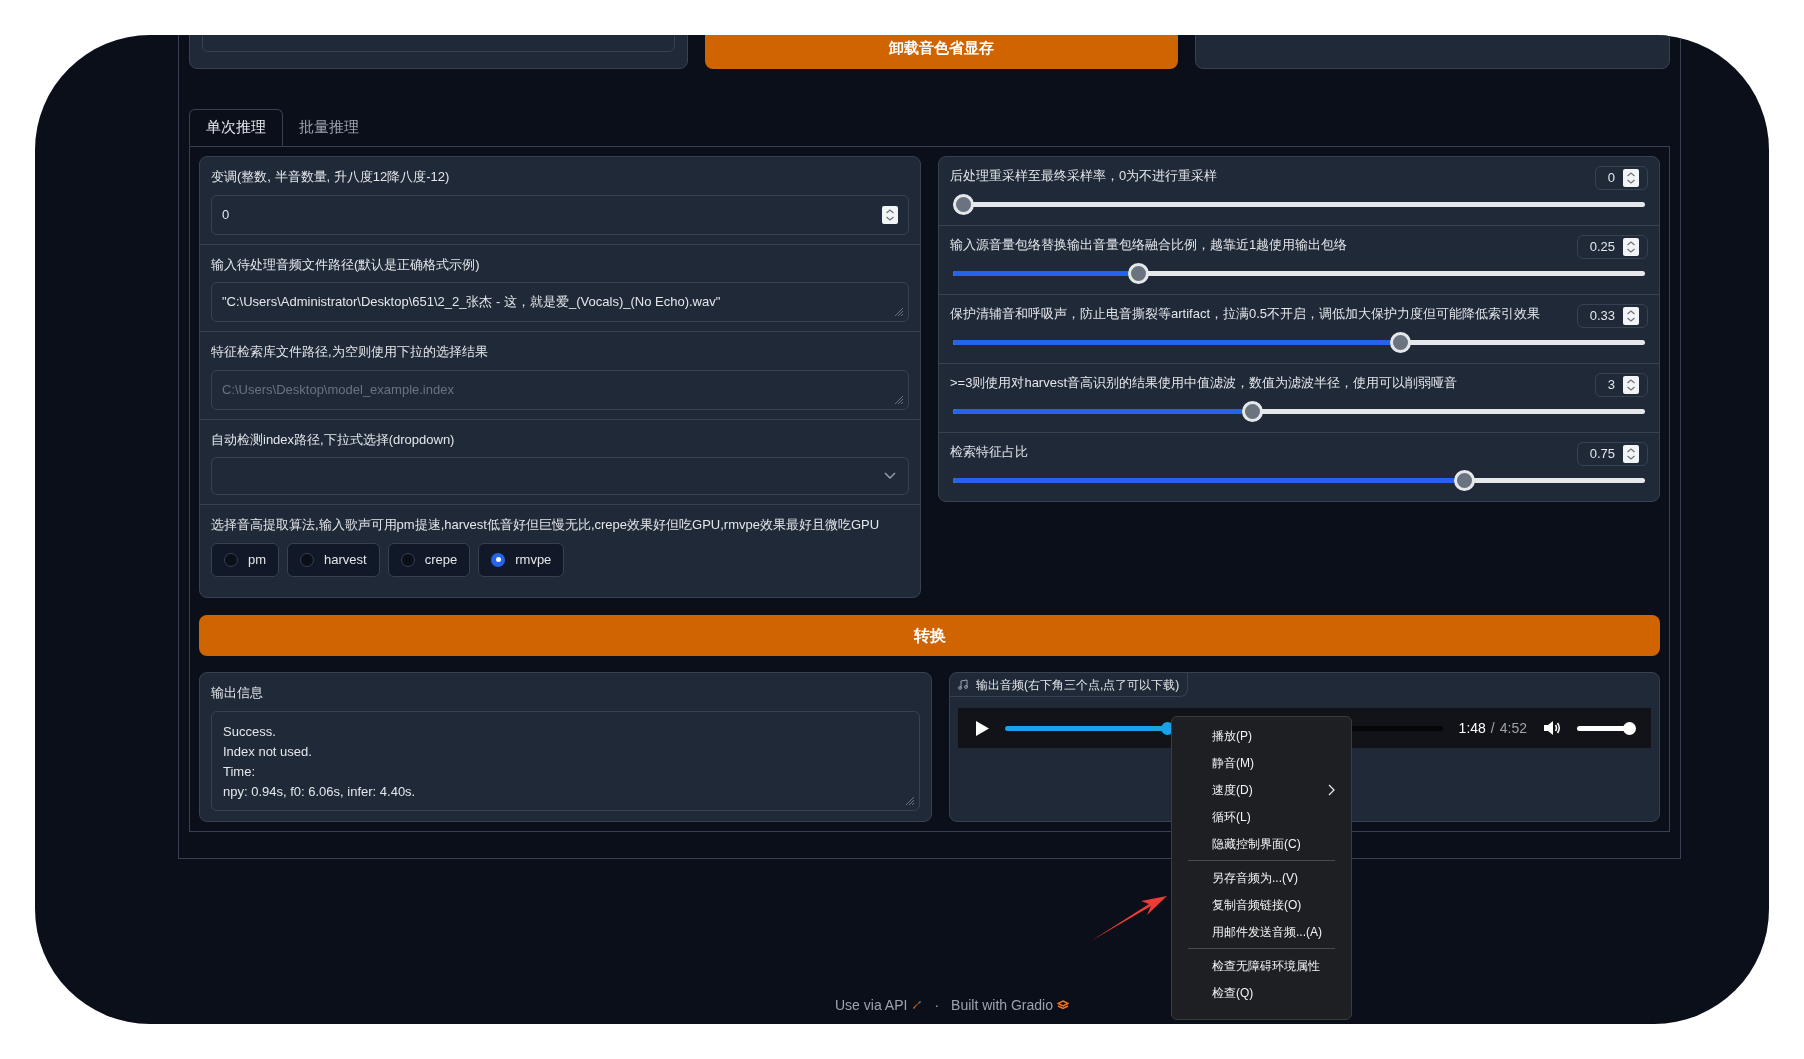 Image resolution: width=1804 pixels, height=1059 pixels. What do you see at coordinates (1204, 383) in the screenshot?
I see `slider-label: >=3则使用对harvest音高识别的结果使用中值滤波，数值为滤波半径，使用可以削弱哑音` at bounding box center [1204, 383].